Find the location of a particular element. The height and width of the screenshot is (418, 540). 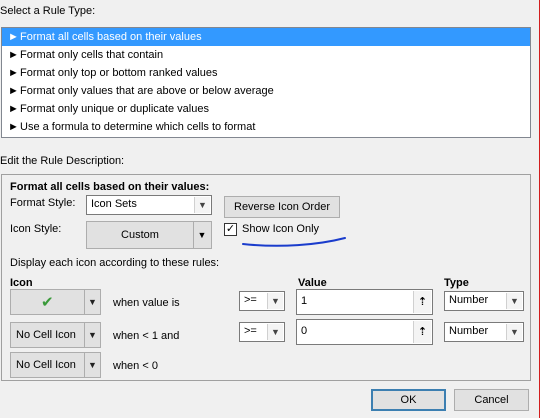

condition-label-3: when < 0 is located at coordinates (135, 366).